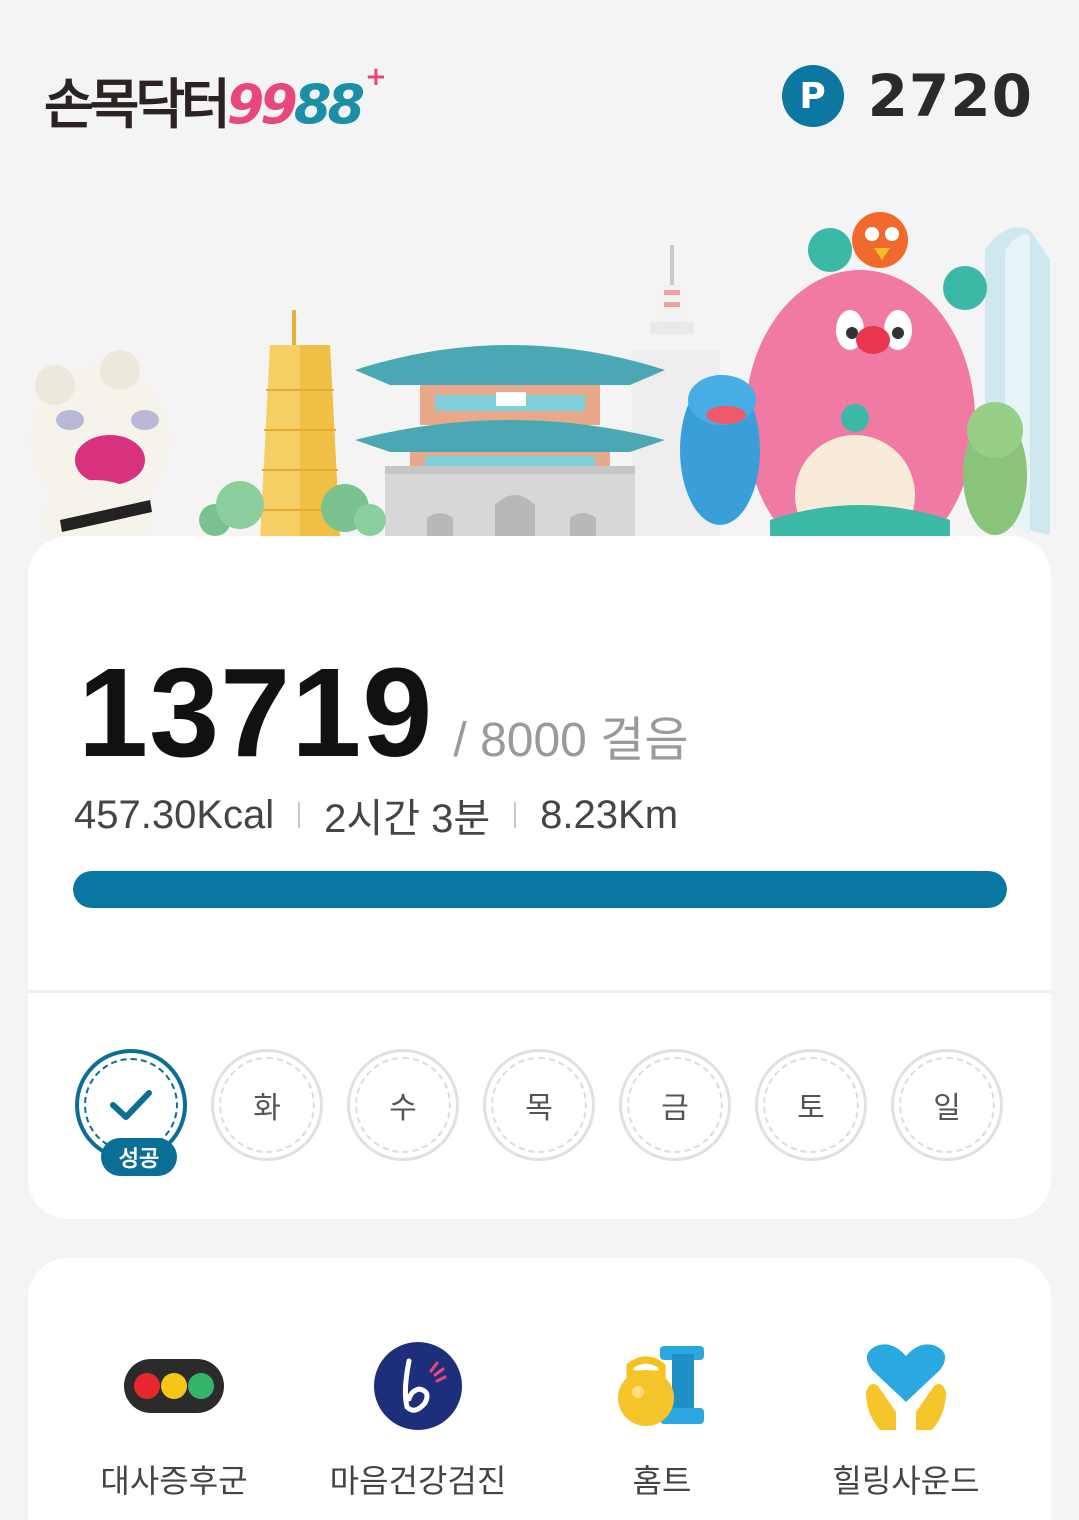 Image resolution: width=1079 pixels, height=1520 pixels. I want to click on day-tue: 화, so click(267, 1105).